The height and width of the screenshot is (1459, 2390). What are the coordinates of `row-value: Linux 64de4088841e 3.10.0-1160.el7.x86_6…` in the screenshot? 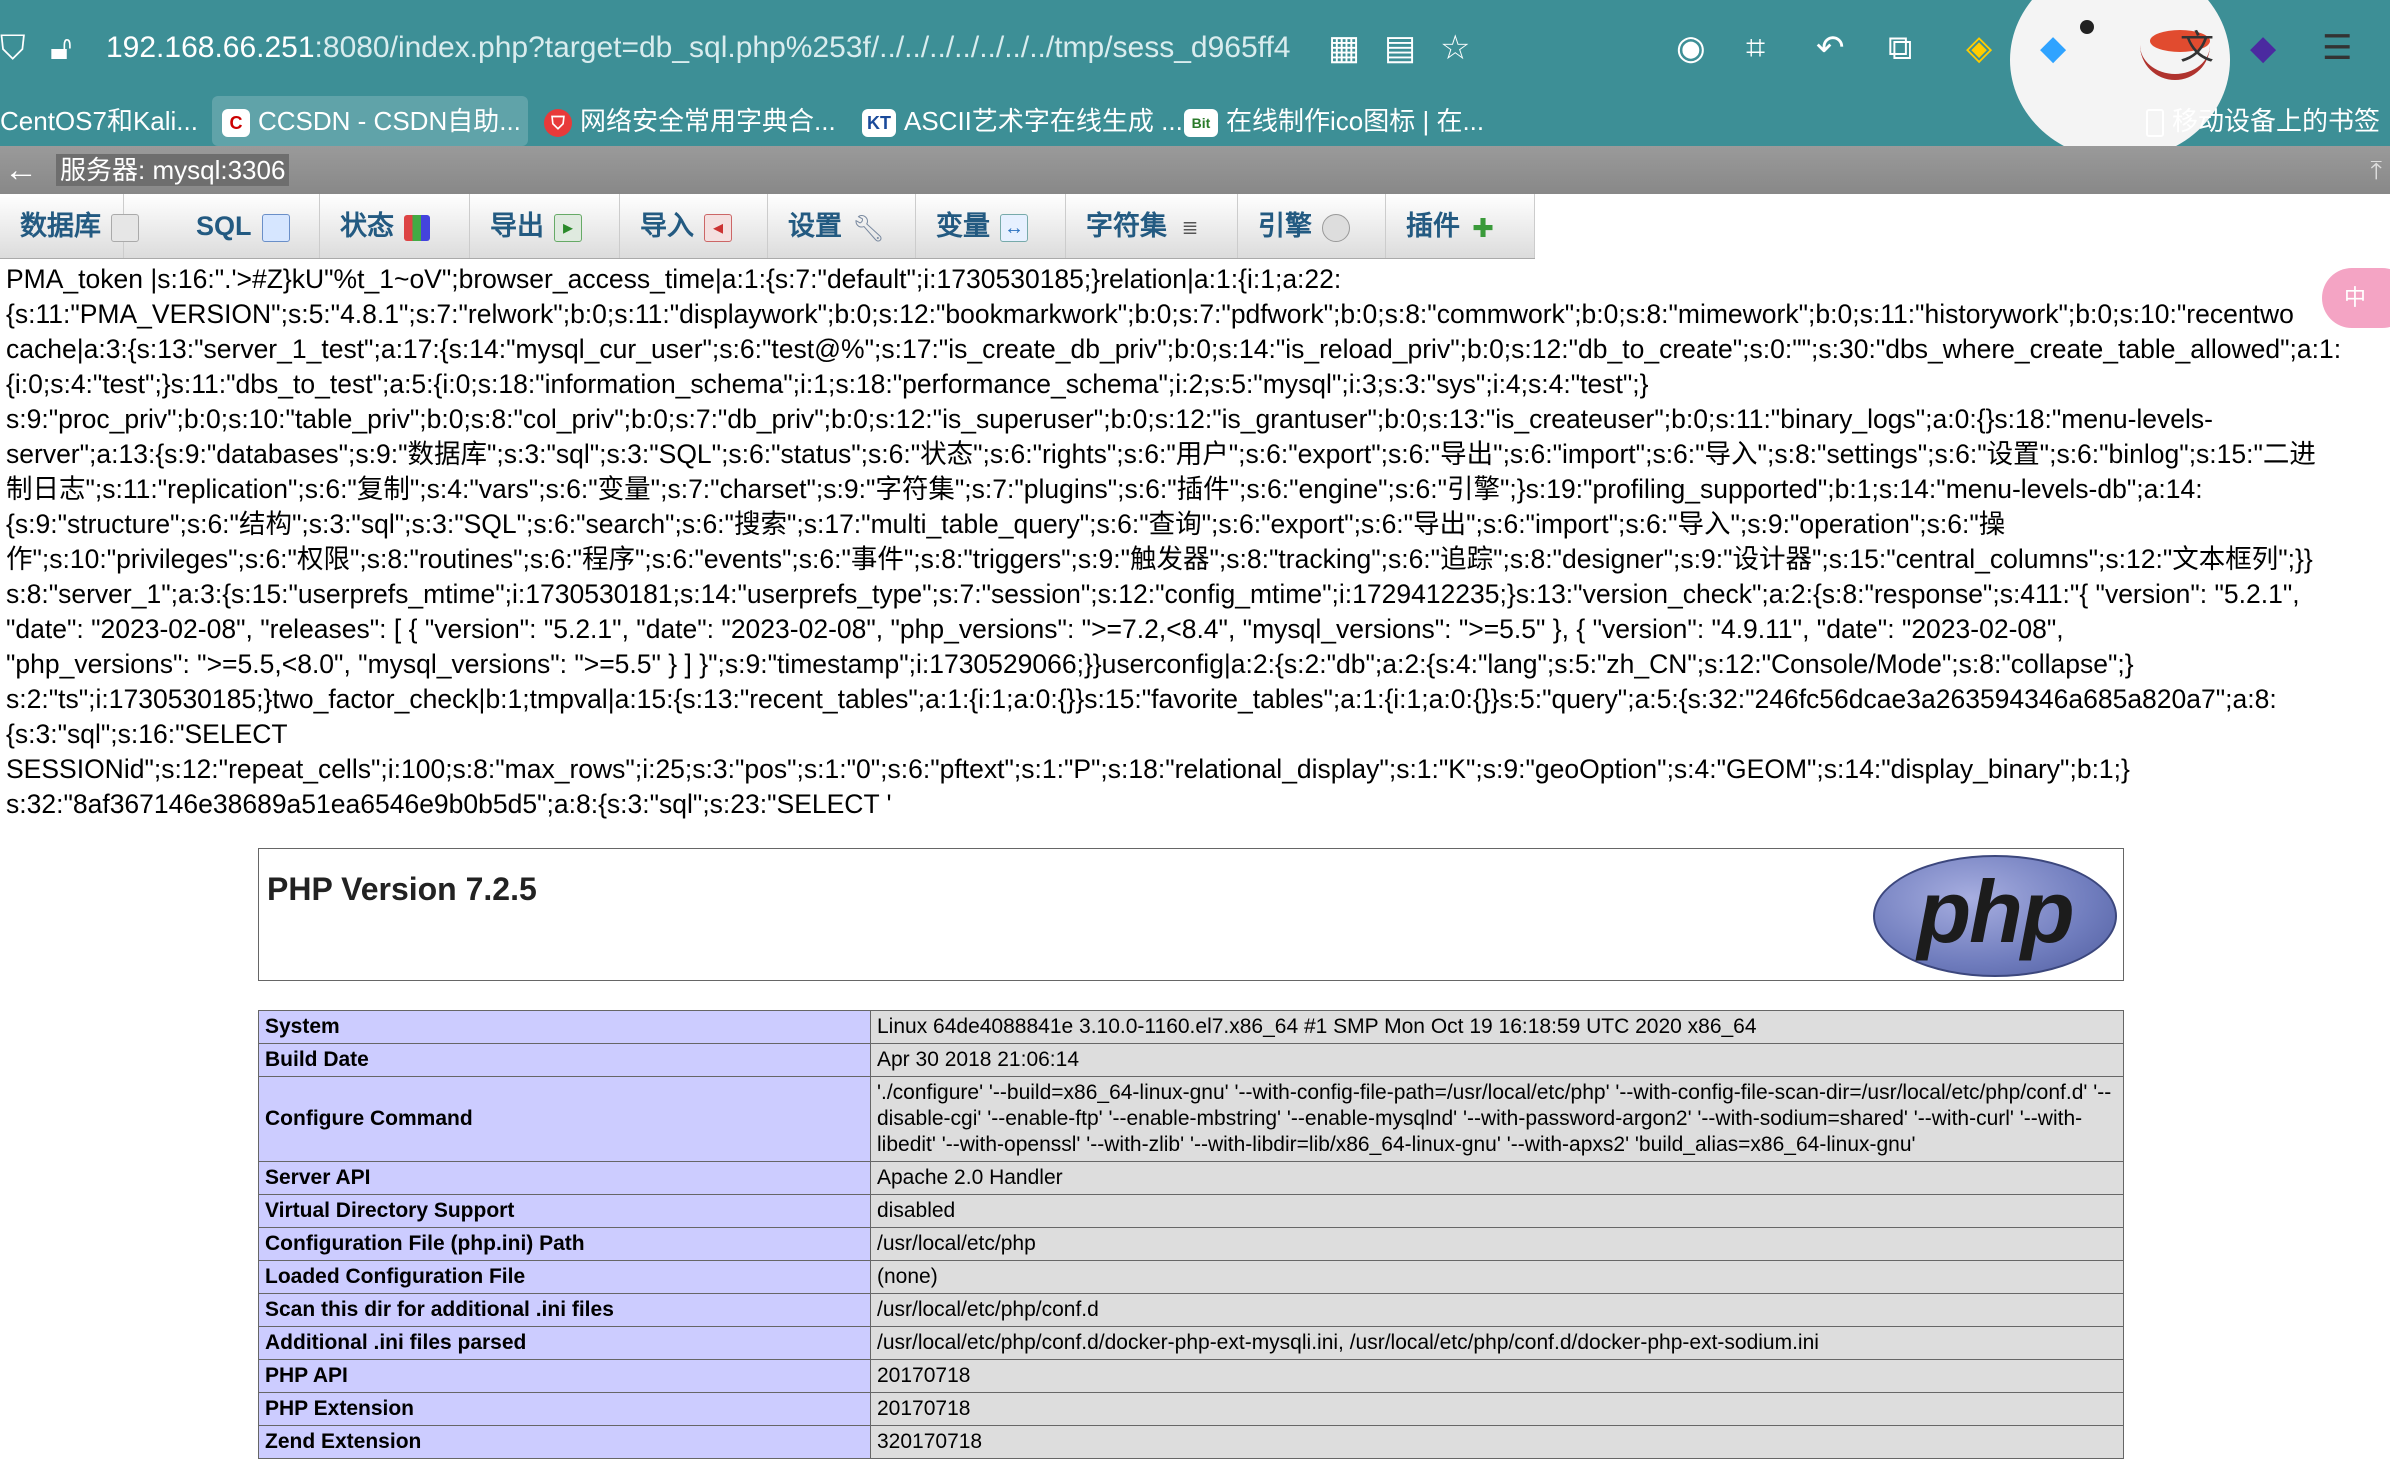 It's located at (1497, 1027).